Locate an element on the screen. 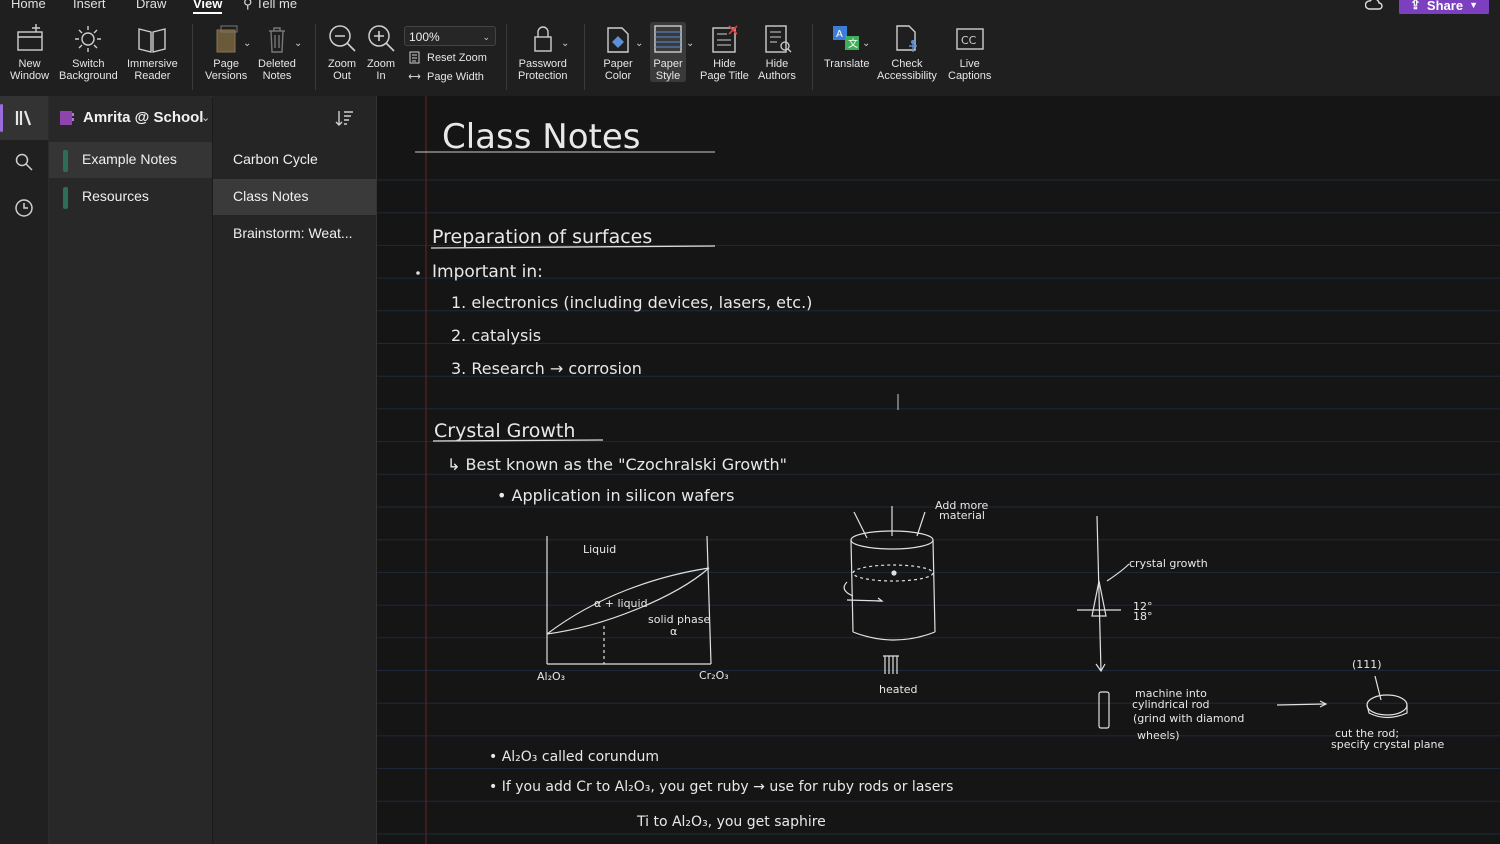 The image size is (1500, 844). switch-background-button: Switch Background is located at coordinates (88, 52).